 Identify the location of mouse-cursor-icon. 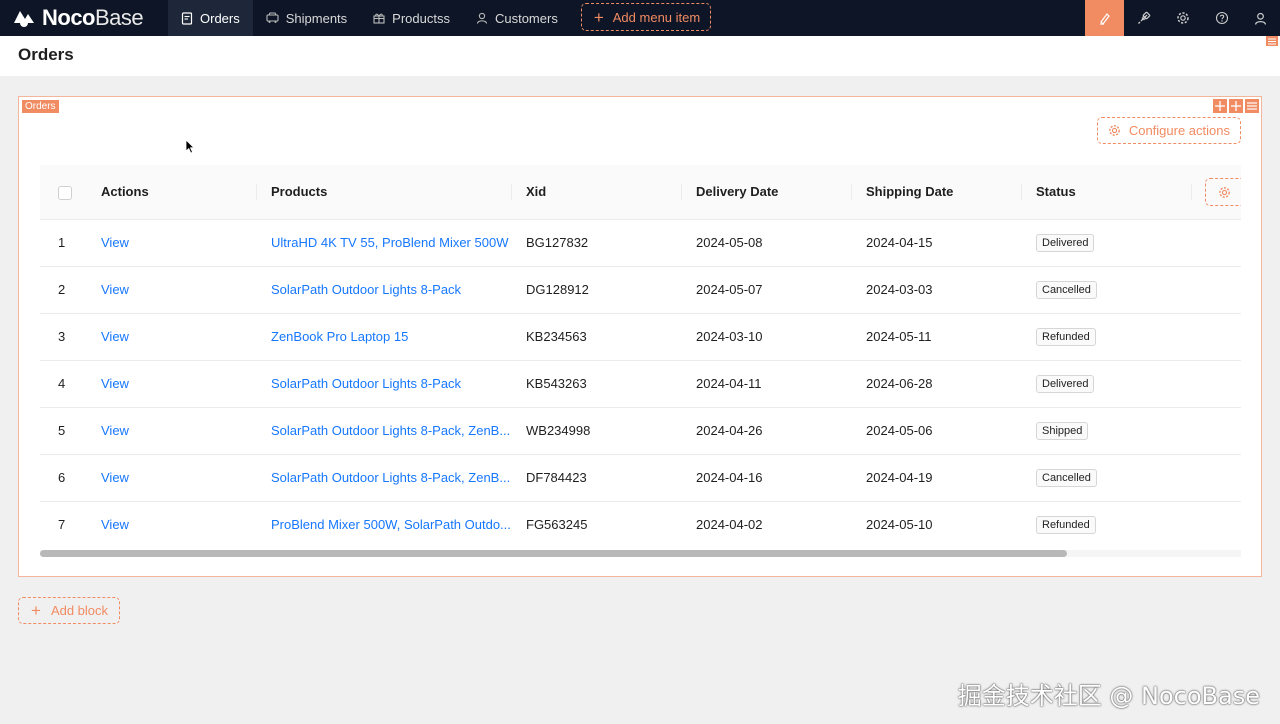
(190, 146).